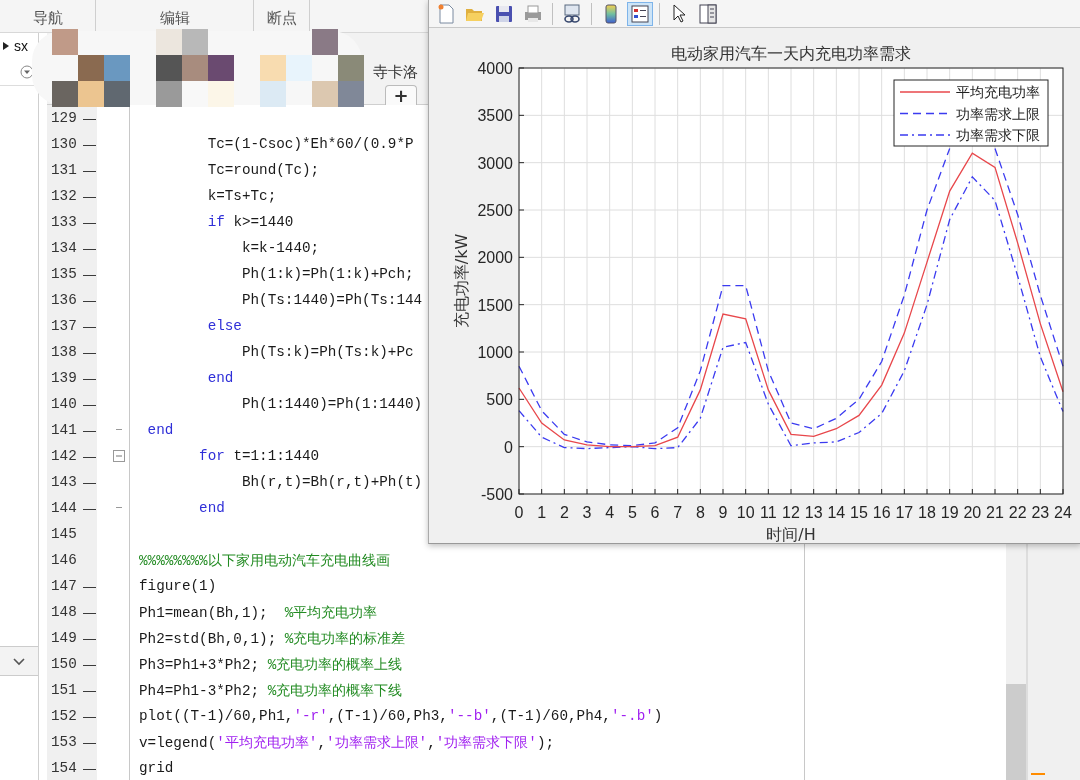 The image size is (1080, 780). What do you see at coordinates (927, 512) in the screenshot?
I see `x-tick-label: 18` at bounding box center [927, 512].